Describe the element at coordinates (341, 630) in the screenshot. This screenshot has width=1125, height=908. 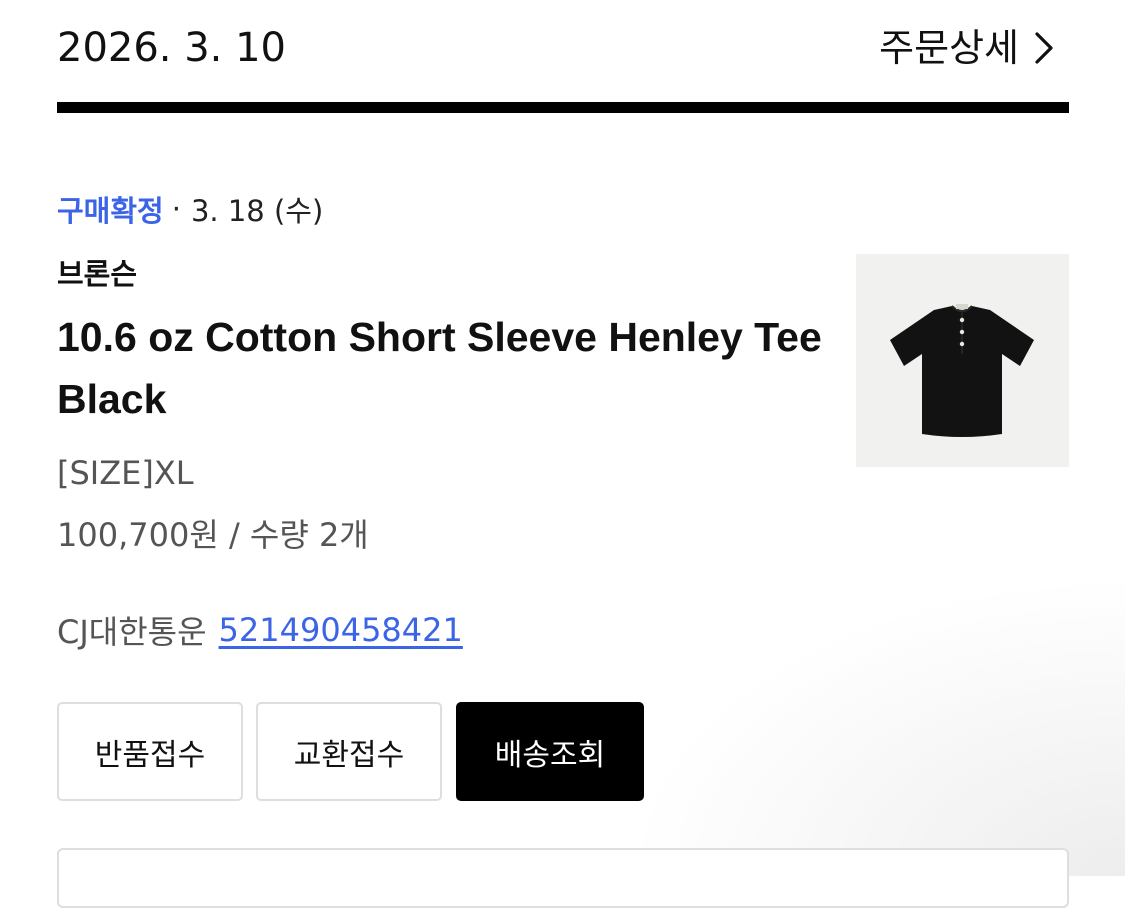
I see `tracking-number-link: 521490458421` at that location.